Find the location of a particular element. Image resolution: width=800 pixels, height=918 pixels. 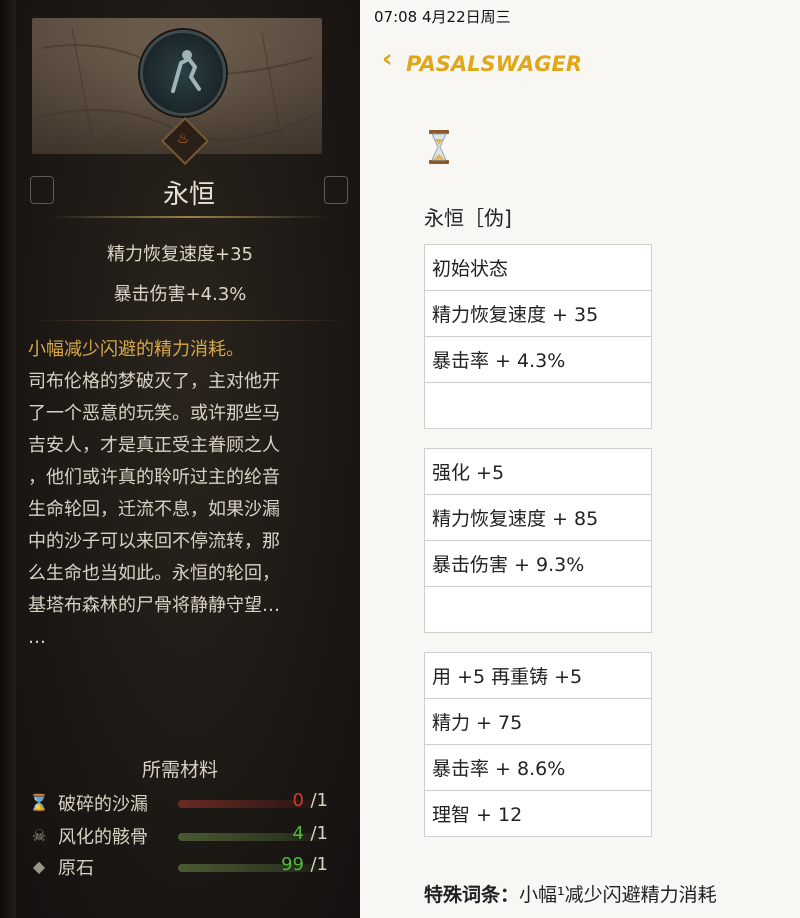

item-title: 永恒 is located at coordinates (188, 195).